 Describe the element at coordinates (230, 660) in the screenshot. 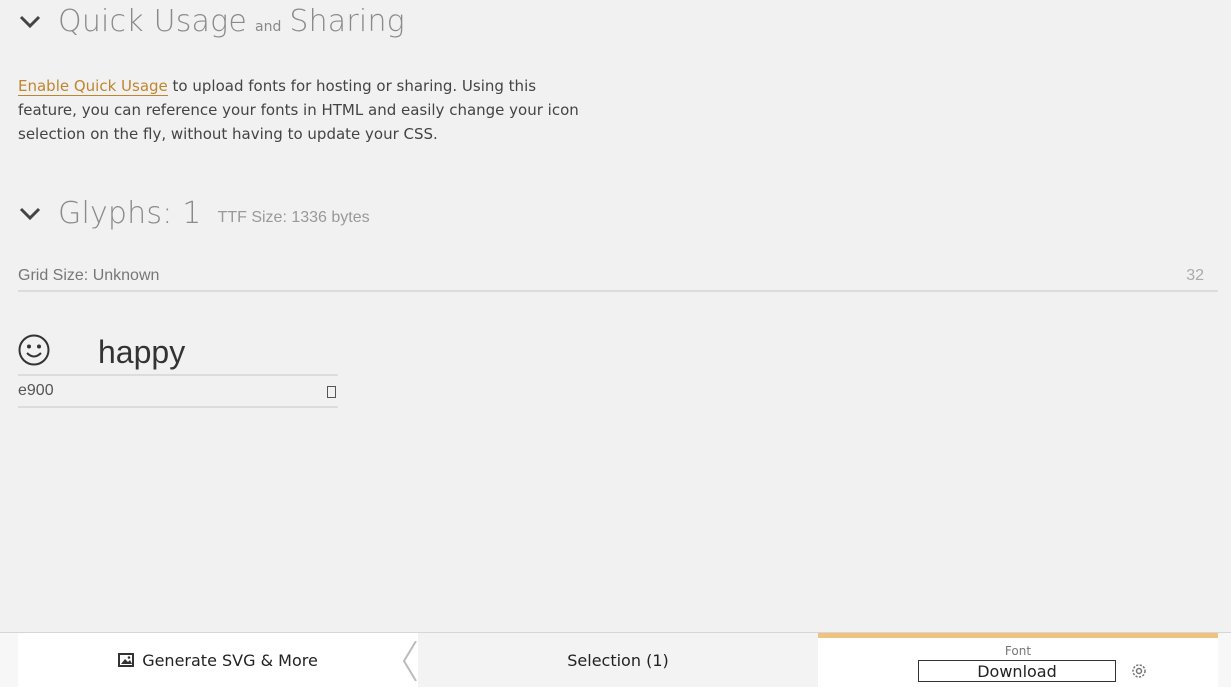

I see `generate-svg-label: Generate SVG & More` at that location.